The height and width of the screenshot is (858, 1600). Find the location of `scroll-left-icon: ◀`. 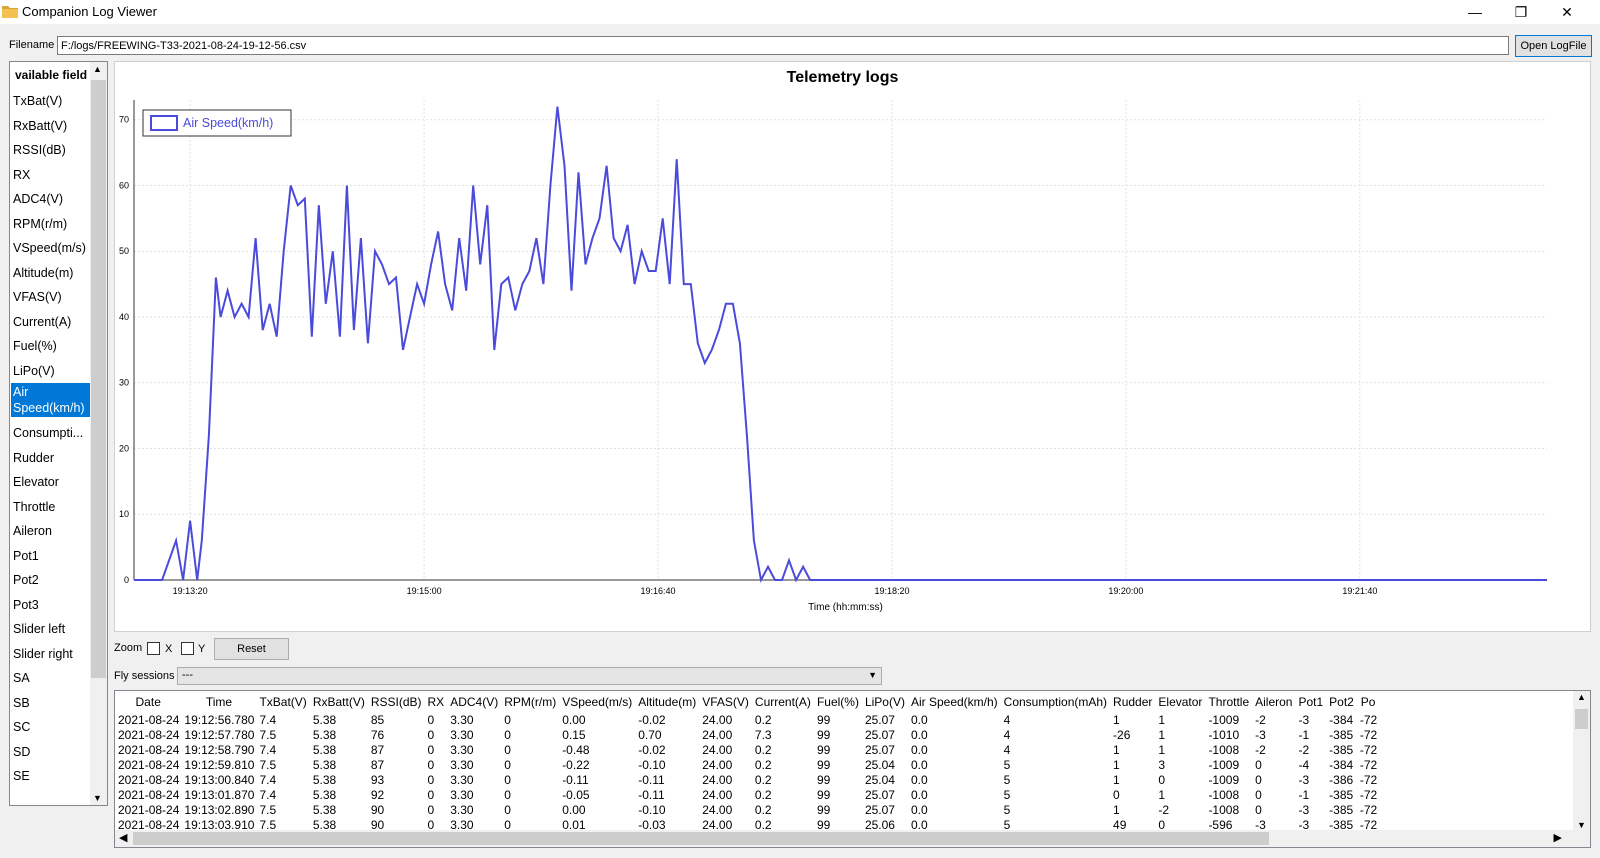

scroll-left-icon: ◀ is located at coordinates (123, 837).